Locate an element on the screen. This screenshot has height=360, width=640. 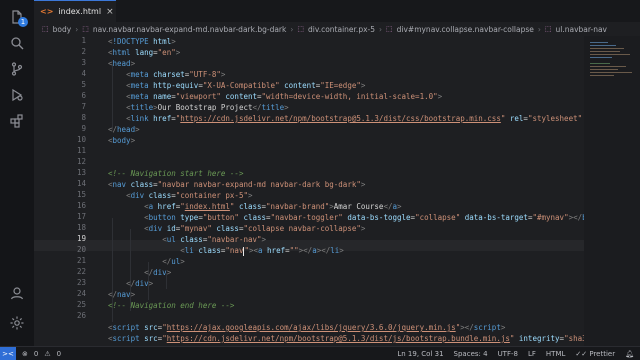
editor-tab-bar: <> index.html × is located at coordinates (337, 11).